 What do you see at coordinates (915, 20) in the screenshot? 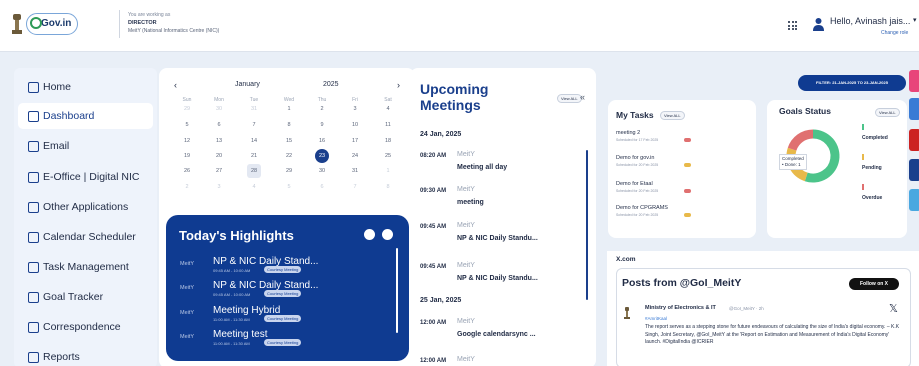
I see `chevron-down-icon: ▾` at bounding box center [915, 20].